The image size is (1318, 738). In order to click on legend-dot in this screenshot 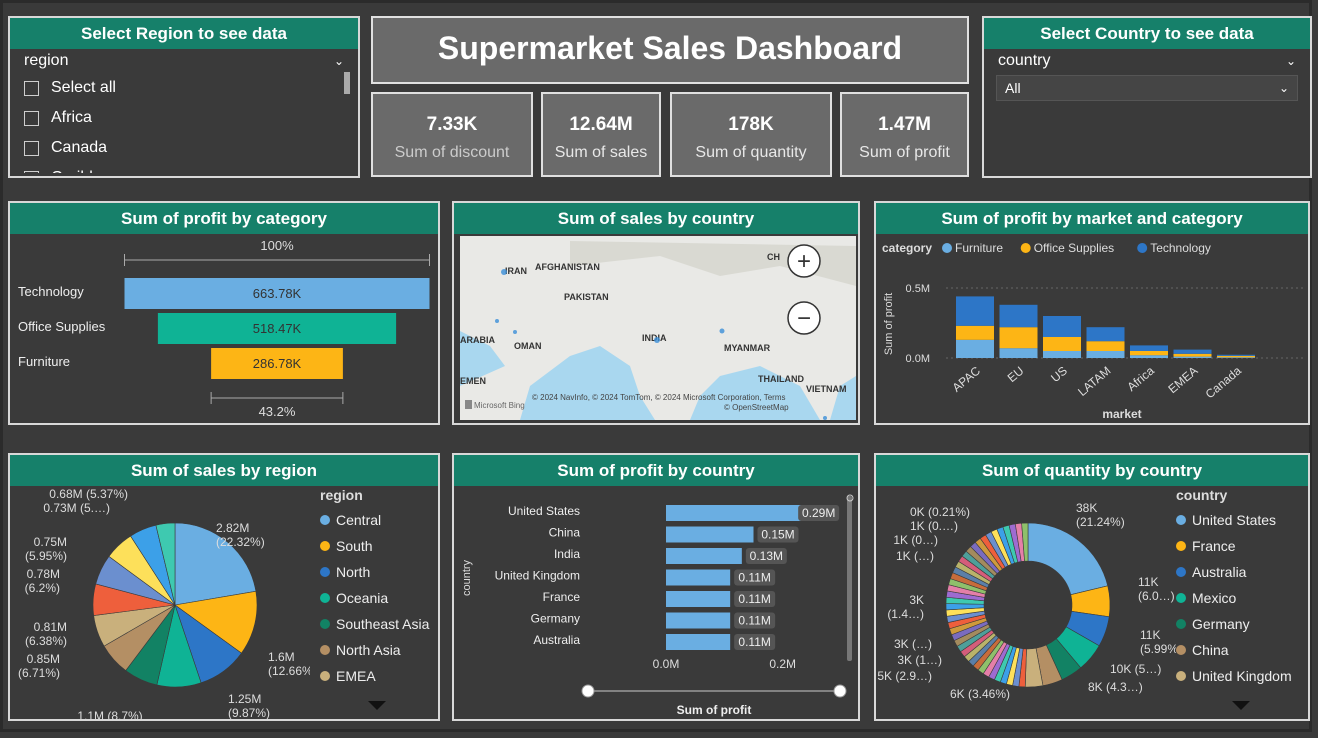, I will do `click(325, 572)`.